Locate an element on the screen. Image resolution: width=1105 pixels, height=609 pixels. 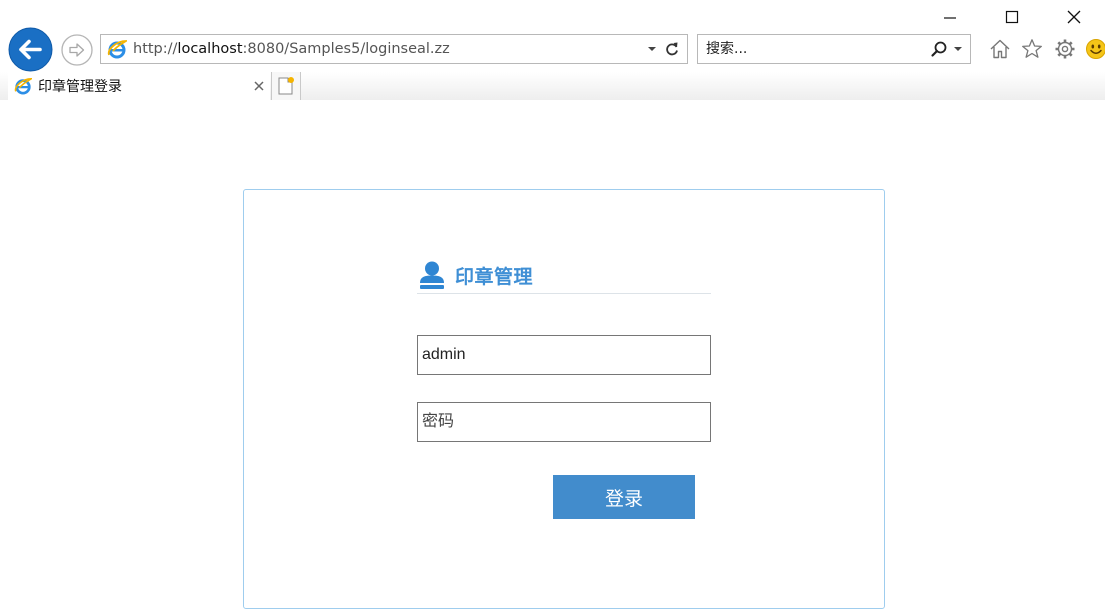
tab-title: 印章管理登录 is located at coordinates (144, 86).